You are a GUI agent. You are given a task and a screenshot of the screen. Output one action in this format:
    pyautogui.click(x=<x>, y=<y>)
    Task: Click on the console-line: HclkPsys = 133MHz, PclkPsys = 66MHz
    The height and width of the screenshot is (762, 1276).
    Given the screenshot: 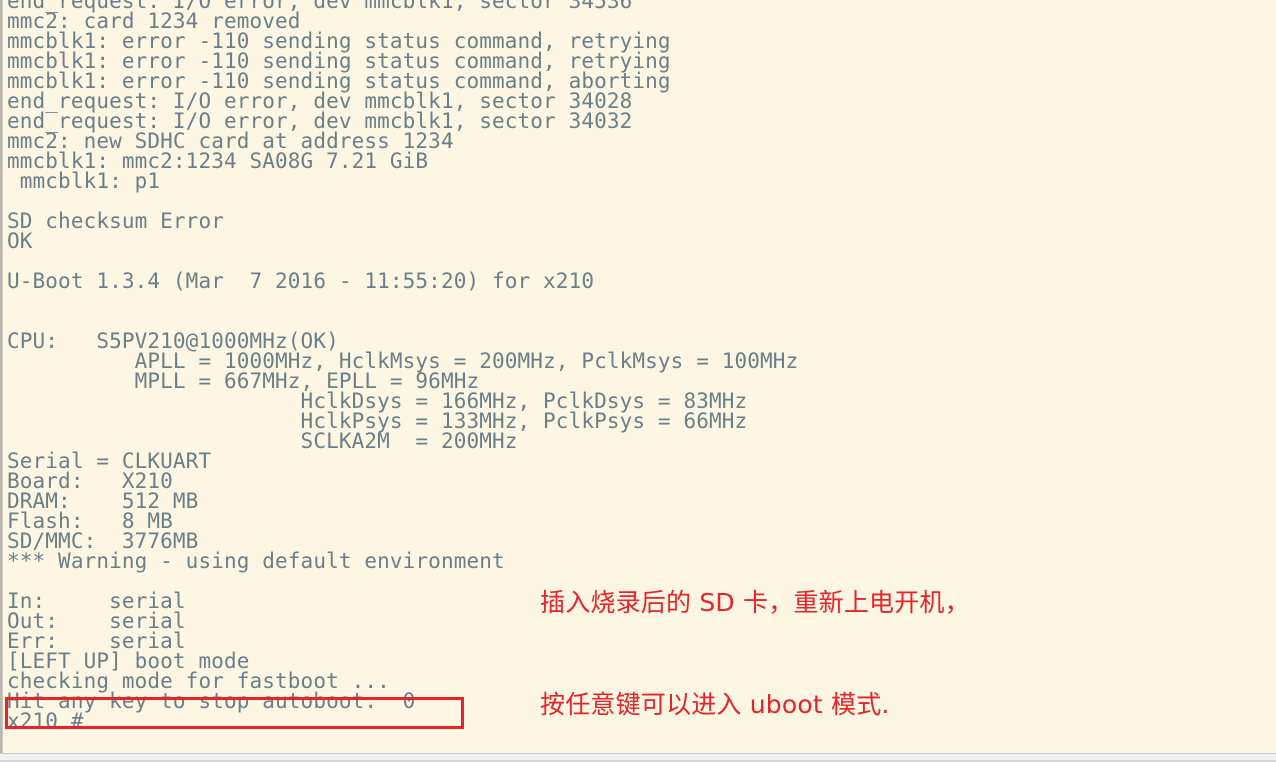 What is the action you would take?
    pyautogui.click(x=377, y=421)
    